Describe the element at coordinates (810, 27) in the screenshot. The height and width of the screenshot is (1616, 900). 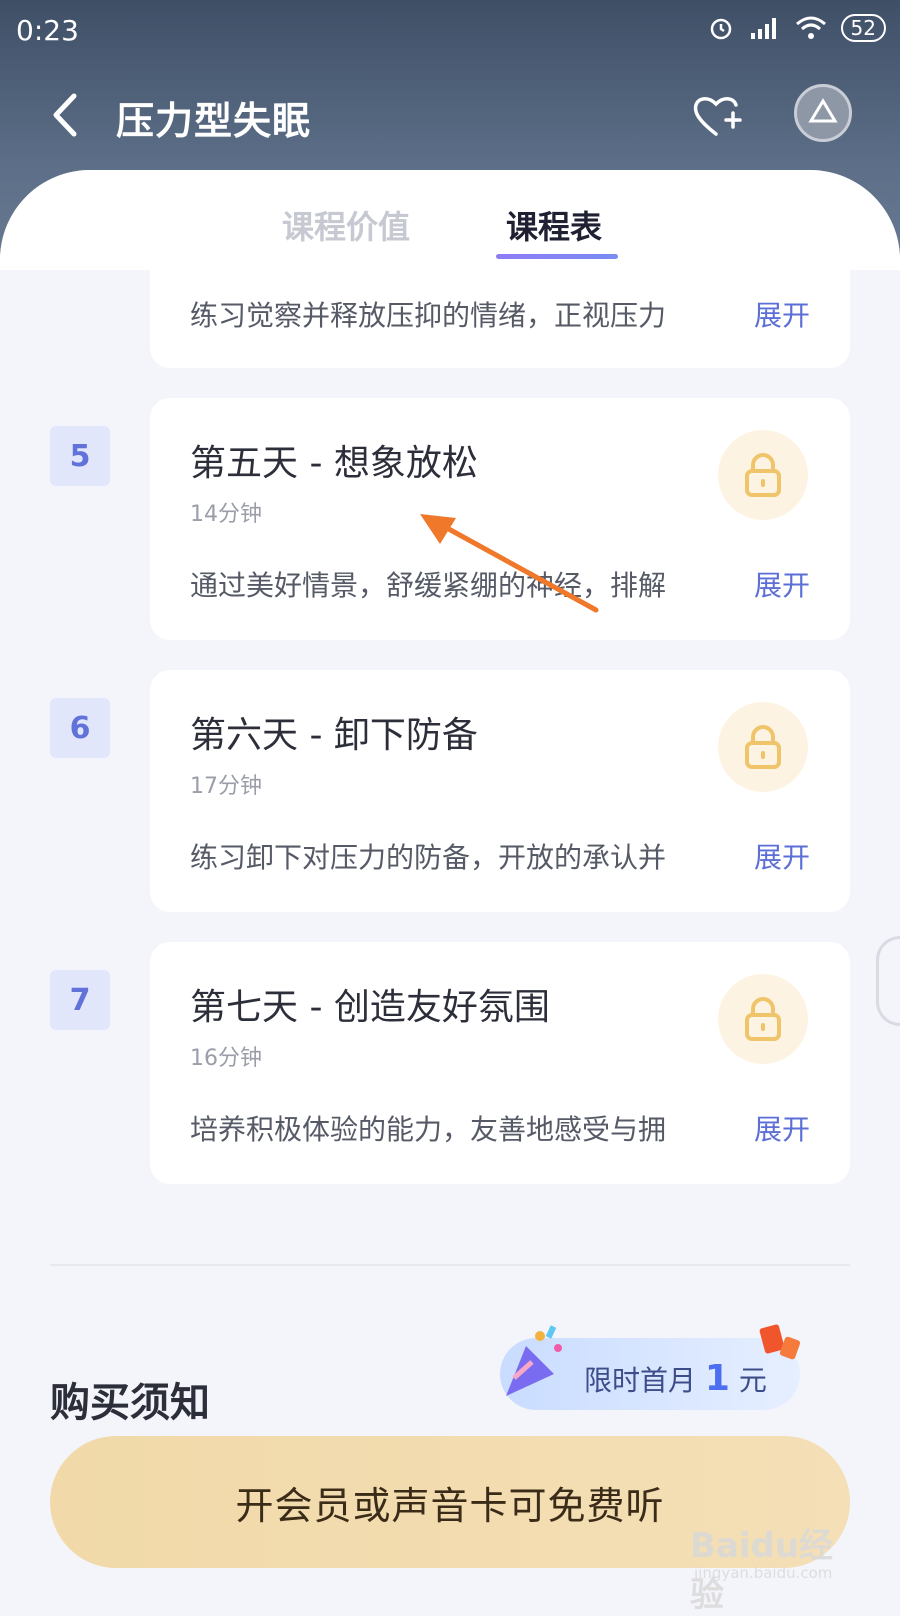
I see `wifi-icon` at that location.